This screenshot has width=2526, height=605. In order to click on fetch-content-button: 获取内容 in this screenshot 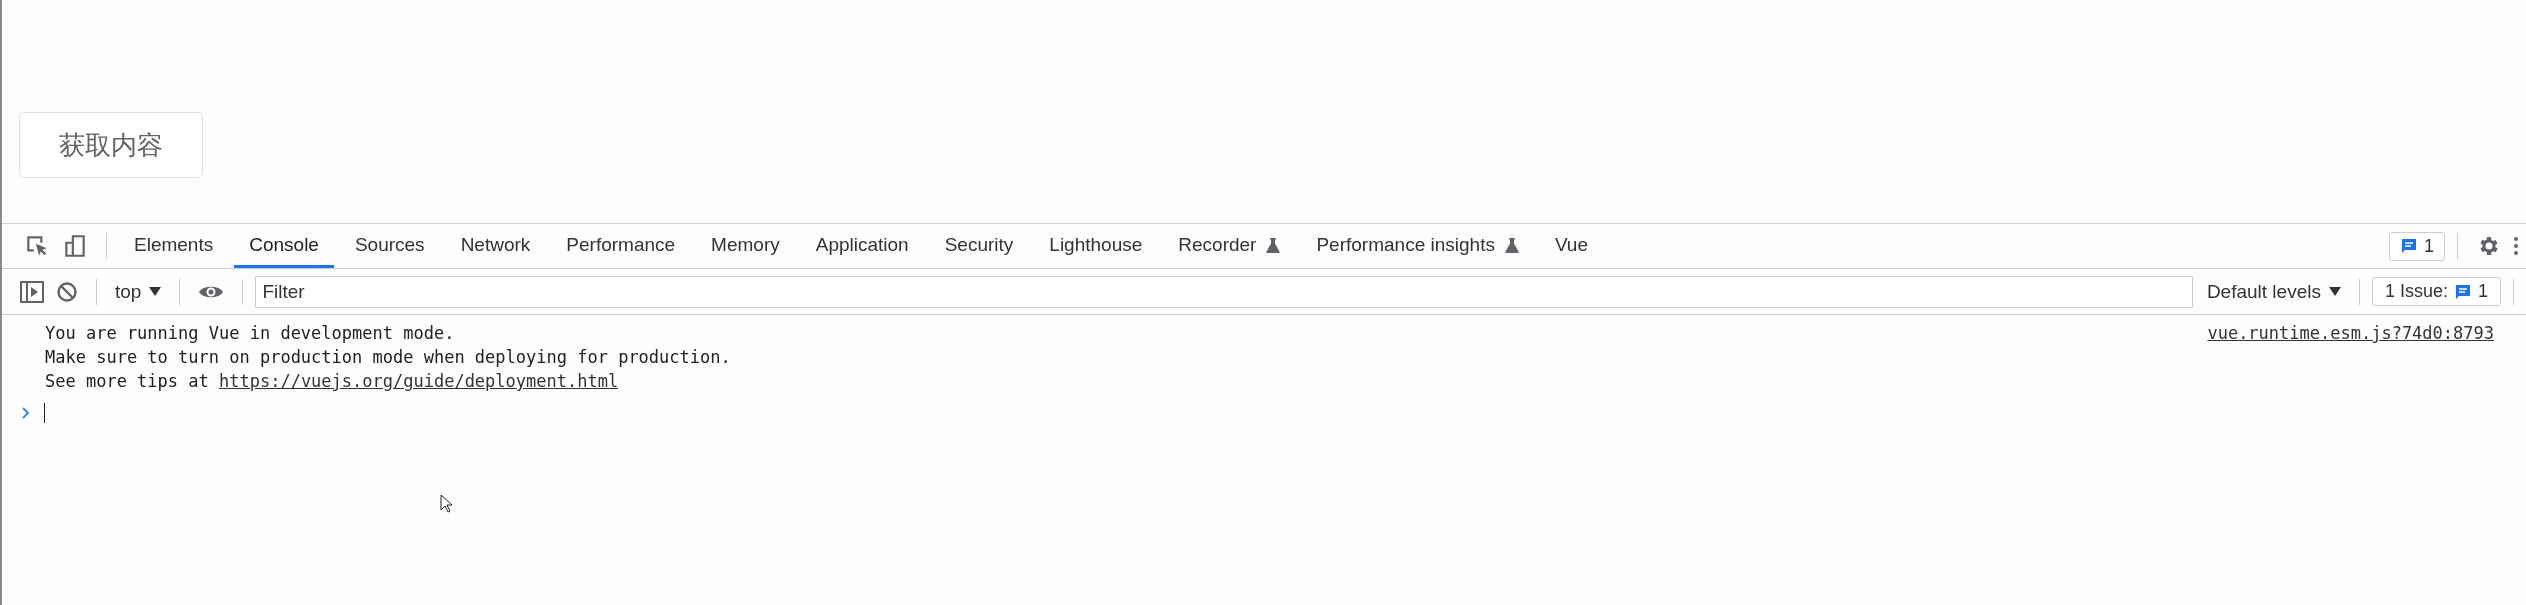, I will do `click(111, 145)`.